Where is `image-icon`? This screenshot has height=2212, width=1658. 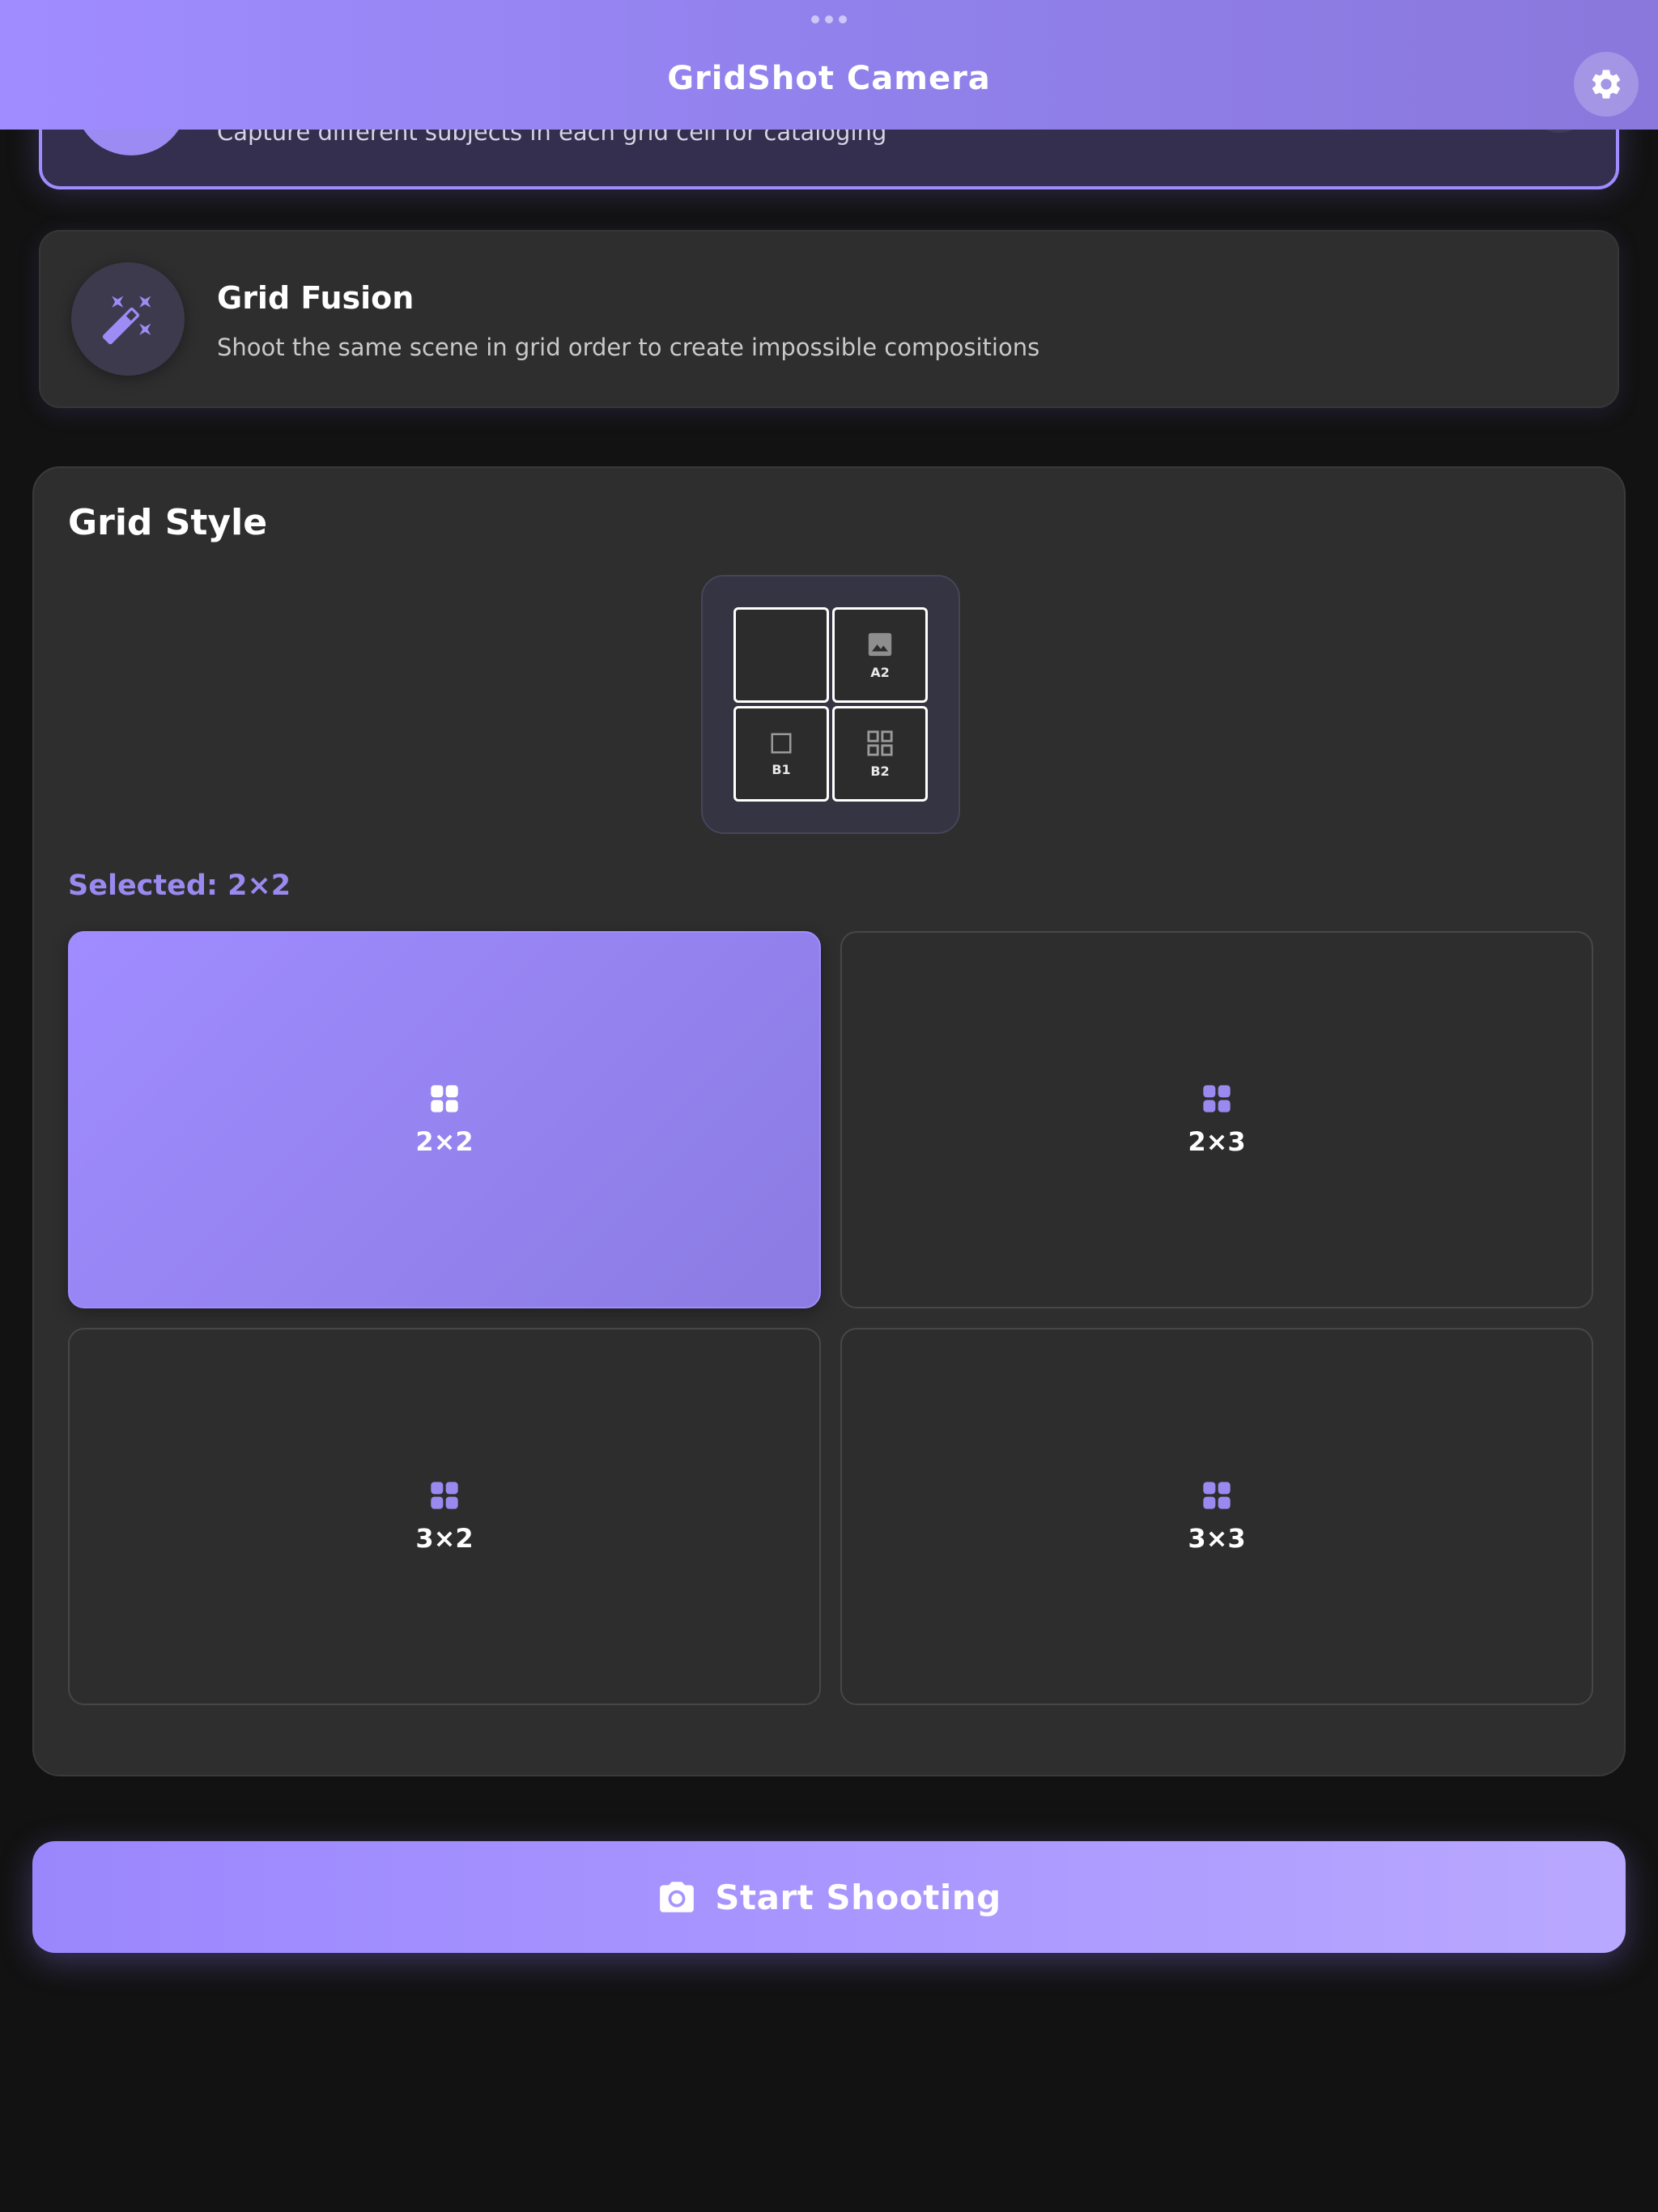
image-icon is located at coordinates (880, 644).